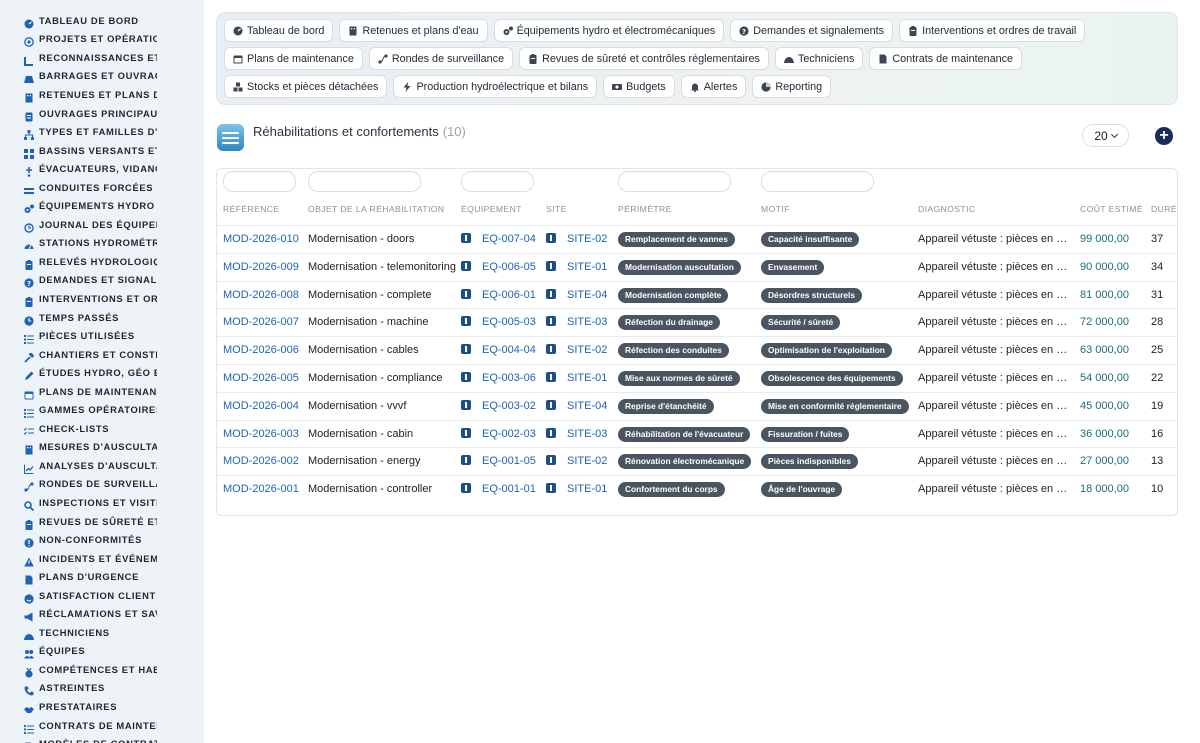  What do you see at coordinates (491, 209) in the screenshot?
I see `column-header: Équipement` at bounding box center [491, 209].